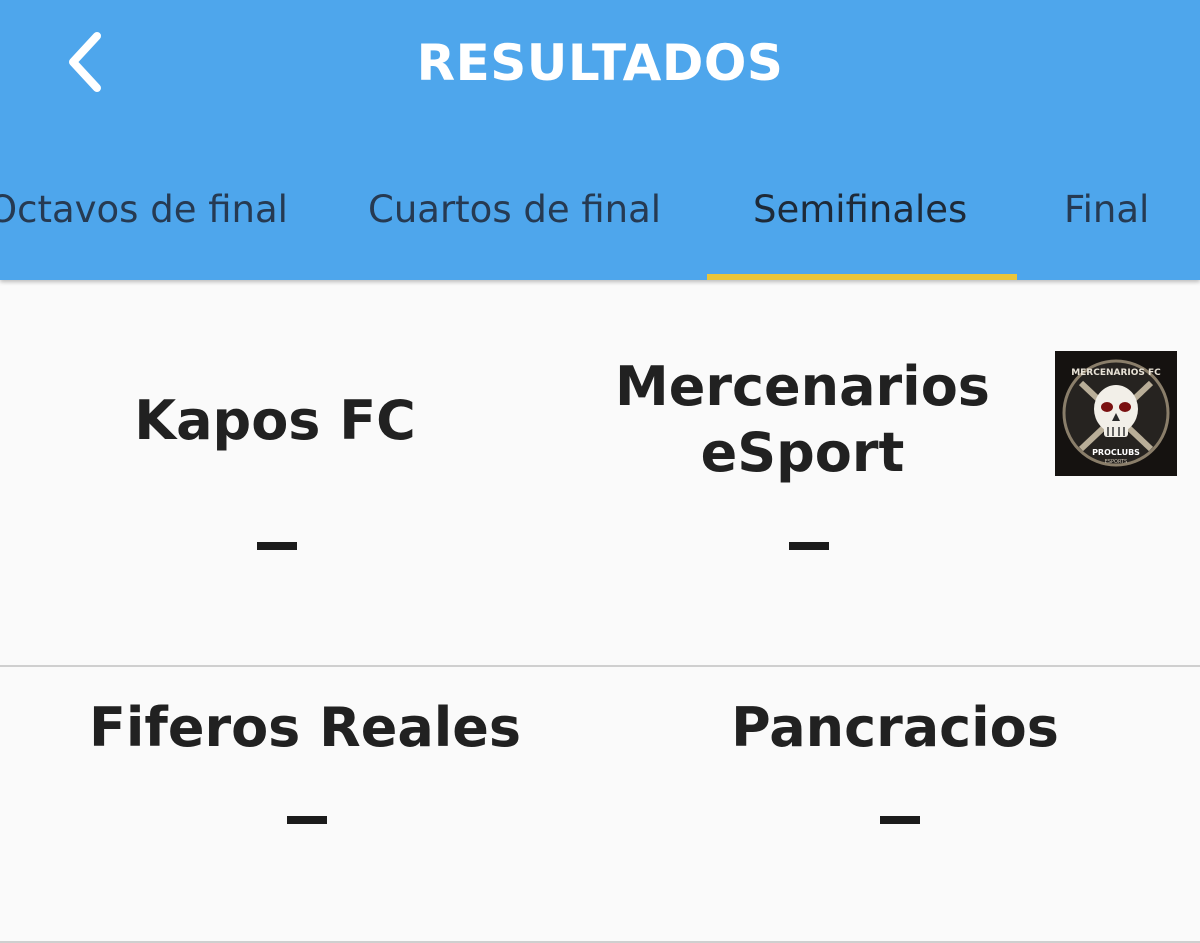 The height and width of the screenshot is (943, 1200). Describe the element at coordinates (144, 210) in the screenshot. I see `tab-octavos-de-final: Octavos de final` at that location.